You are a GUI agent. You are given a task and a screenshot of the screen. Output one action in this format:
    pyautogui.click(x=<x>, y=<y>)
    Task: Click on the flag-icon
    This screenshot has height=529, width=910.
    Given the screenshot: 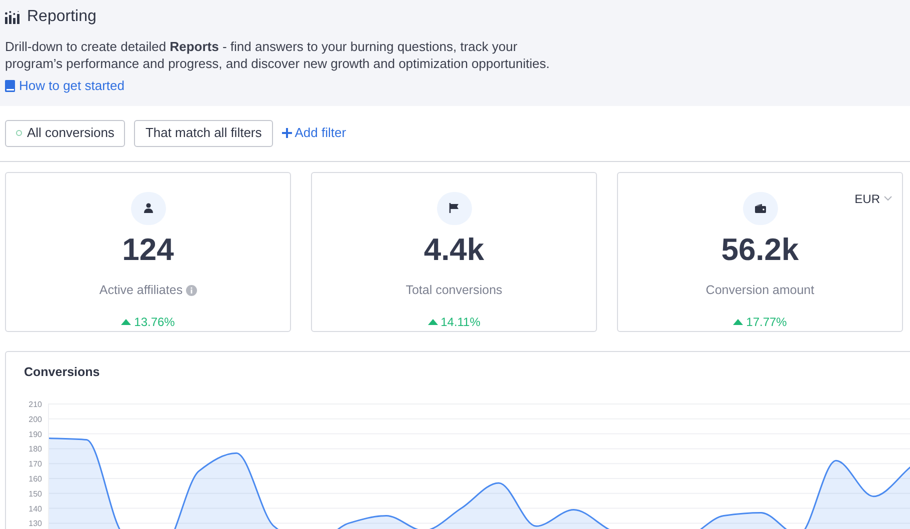 What is the action you would take?
    pyautogui.click(x=454, y=208)
    